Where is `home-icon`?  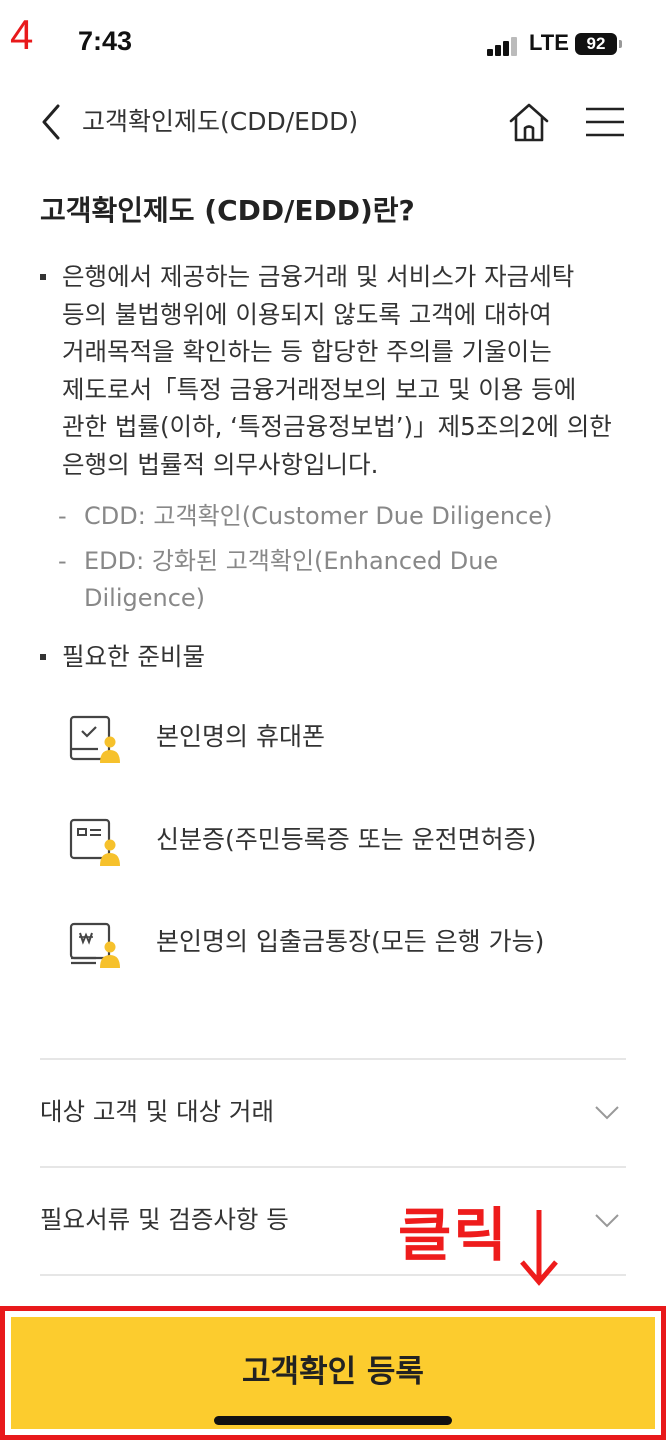 home-icon is located at coordinates (529, 123).